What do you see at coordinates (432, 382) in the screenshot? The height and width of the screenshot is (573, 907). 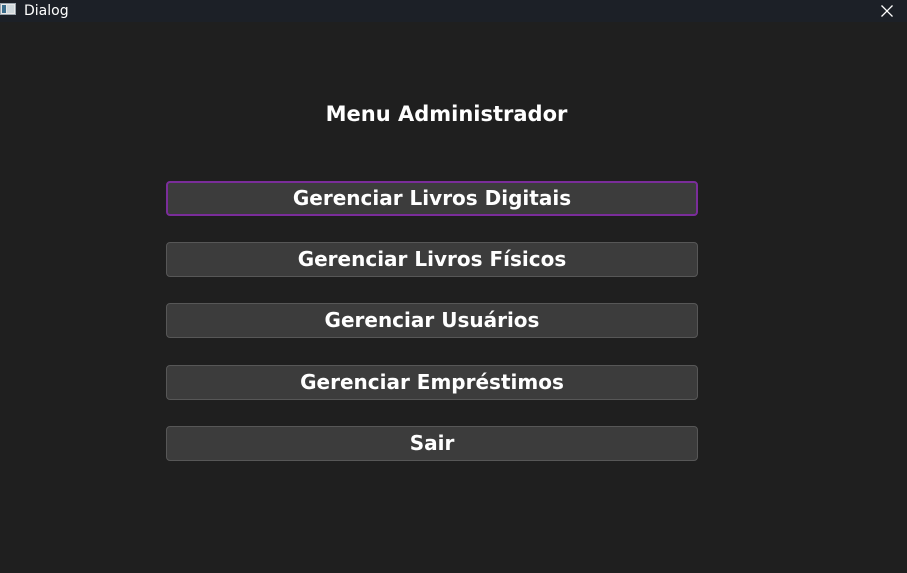 I see `manage-loans-button: Gerenciar Empréstimos` at bounding box center [432, 382].